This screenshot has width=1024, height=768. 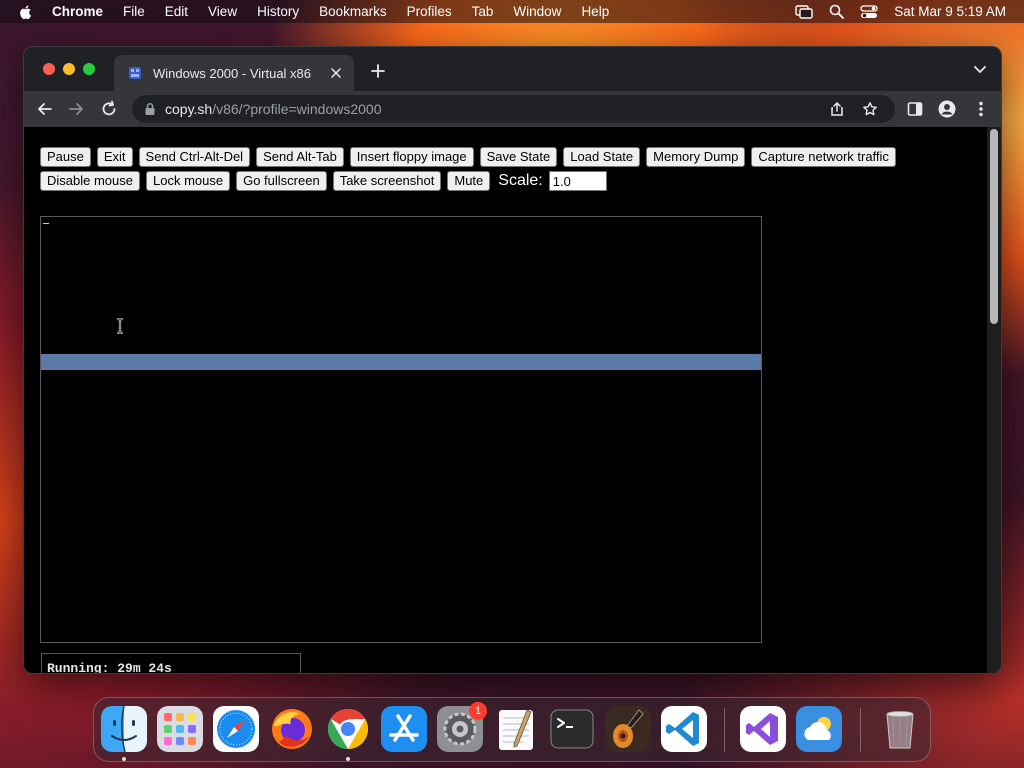 I want to click on menu-window: Window, so click(x=537, y=11).